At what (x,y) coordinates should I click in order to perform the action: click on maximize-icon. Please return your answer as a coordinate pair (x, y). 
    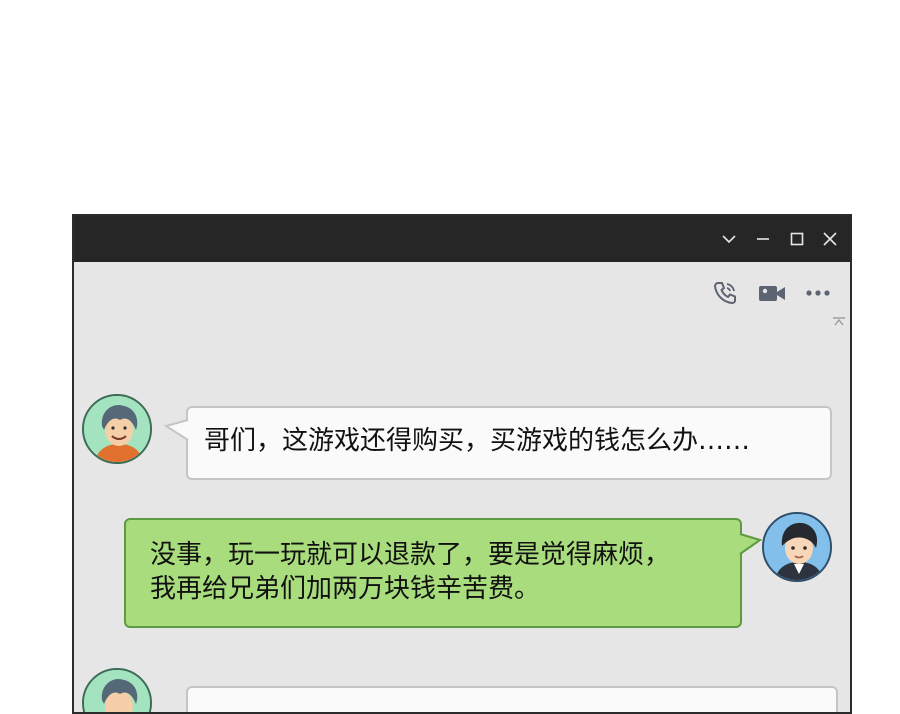
    Looking at the image, I should click on (797, 239).